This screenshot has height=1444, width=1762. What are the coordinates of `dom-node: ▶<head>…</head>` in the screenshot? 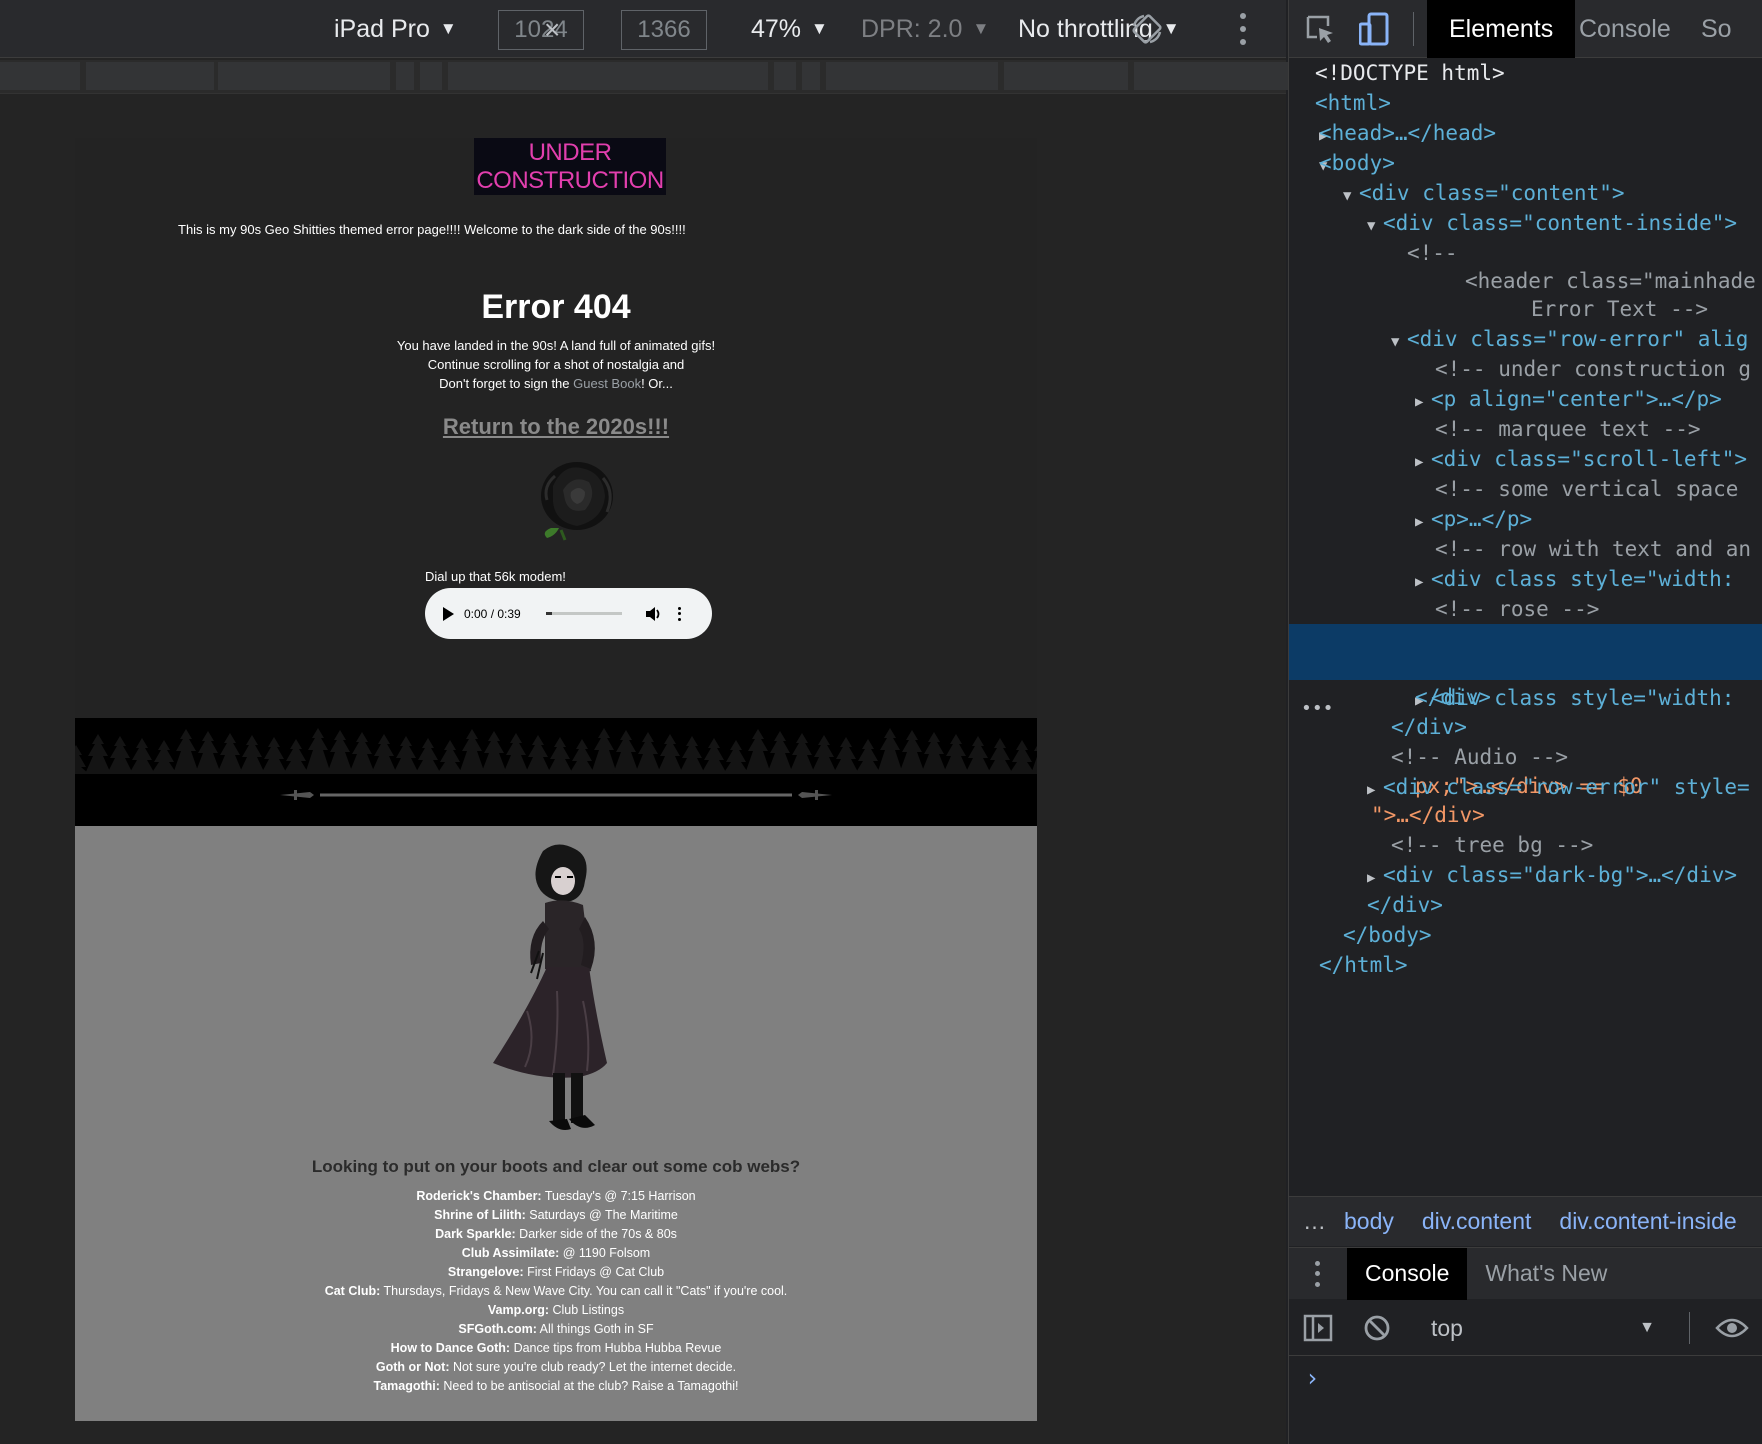 It's located at (1525, 133).